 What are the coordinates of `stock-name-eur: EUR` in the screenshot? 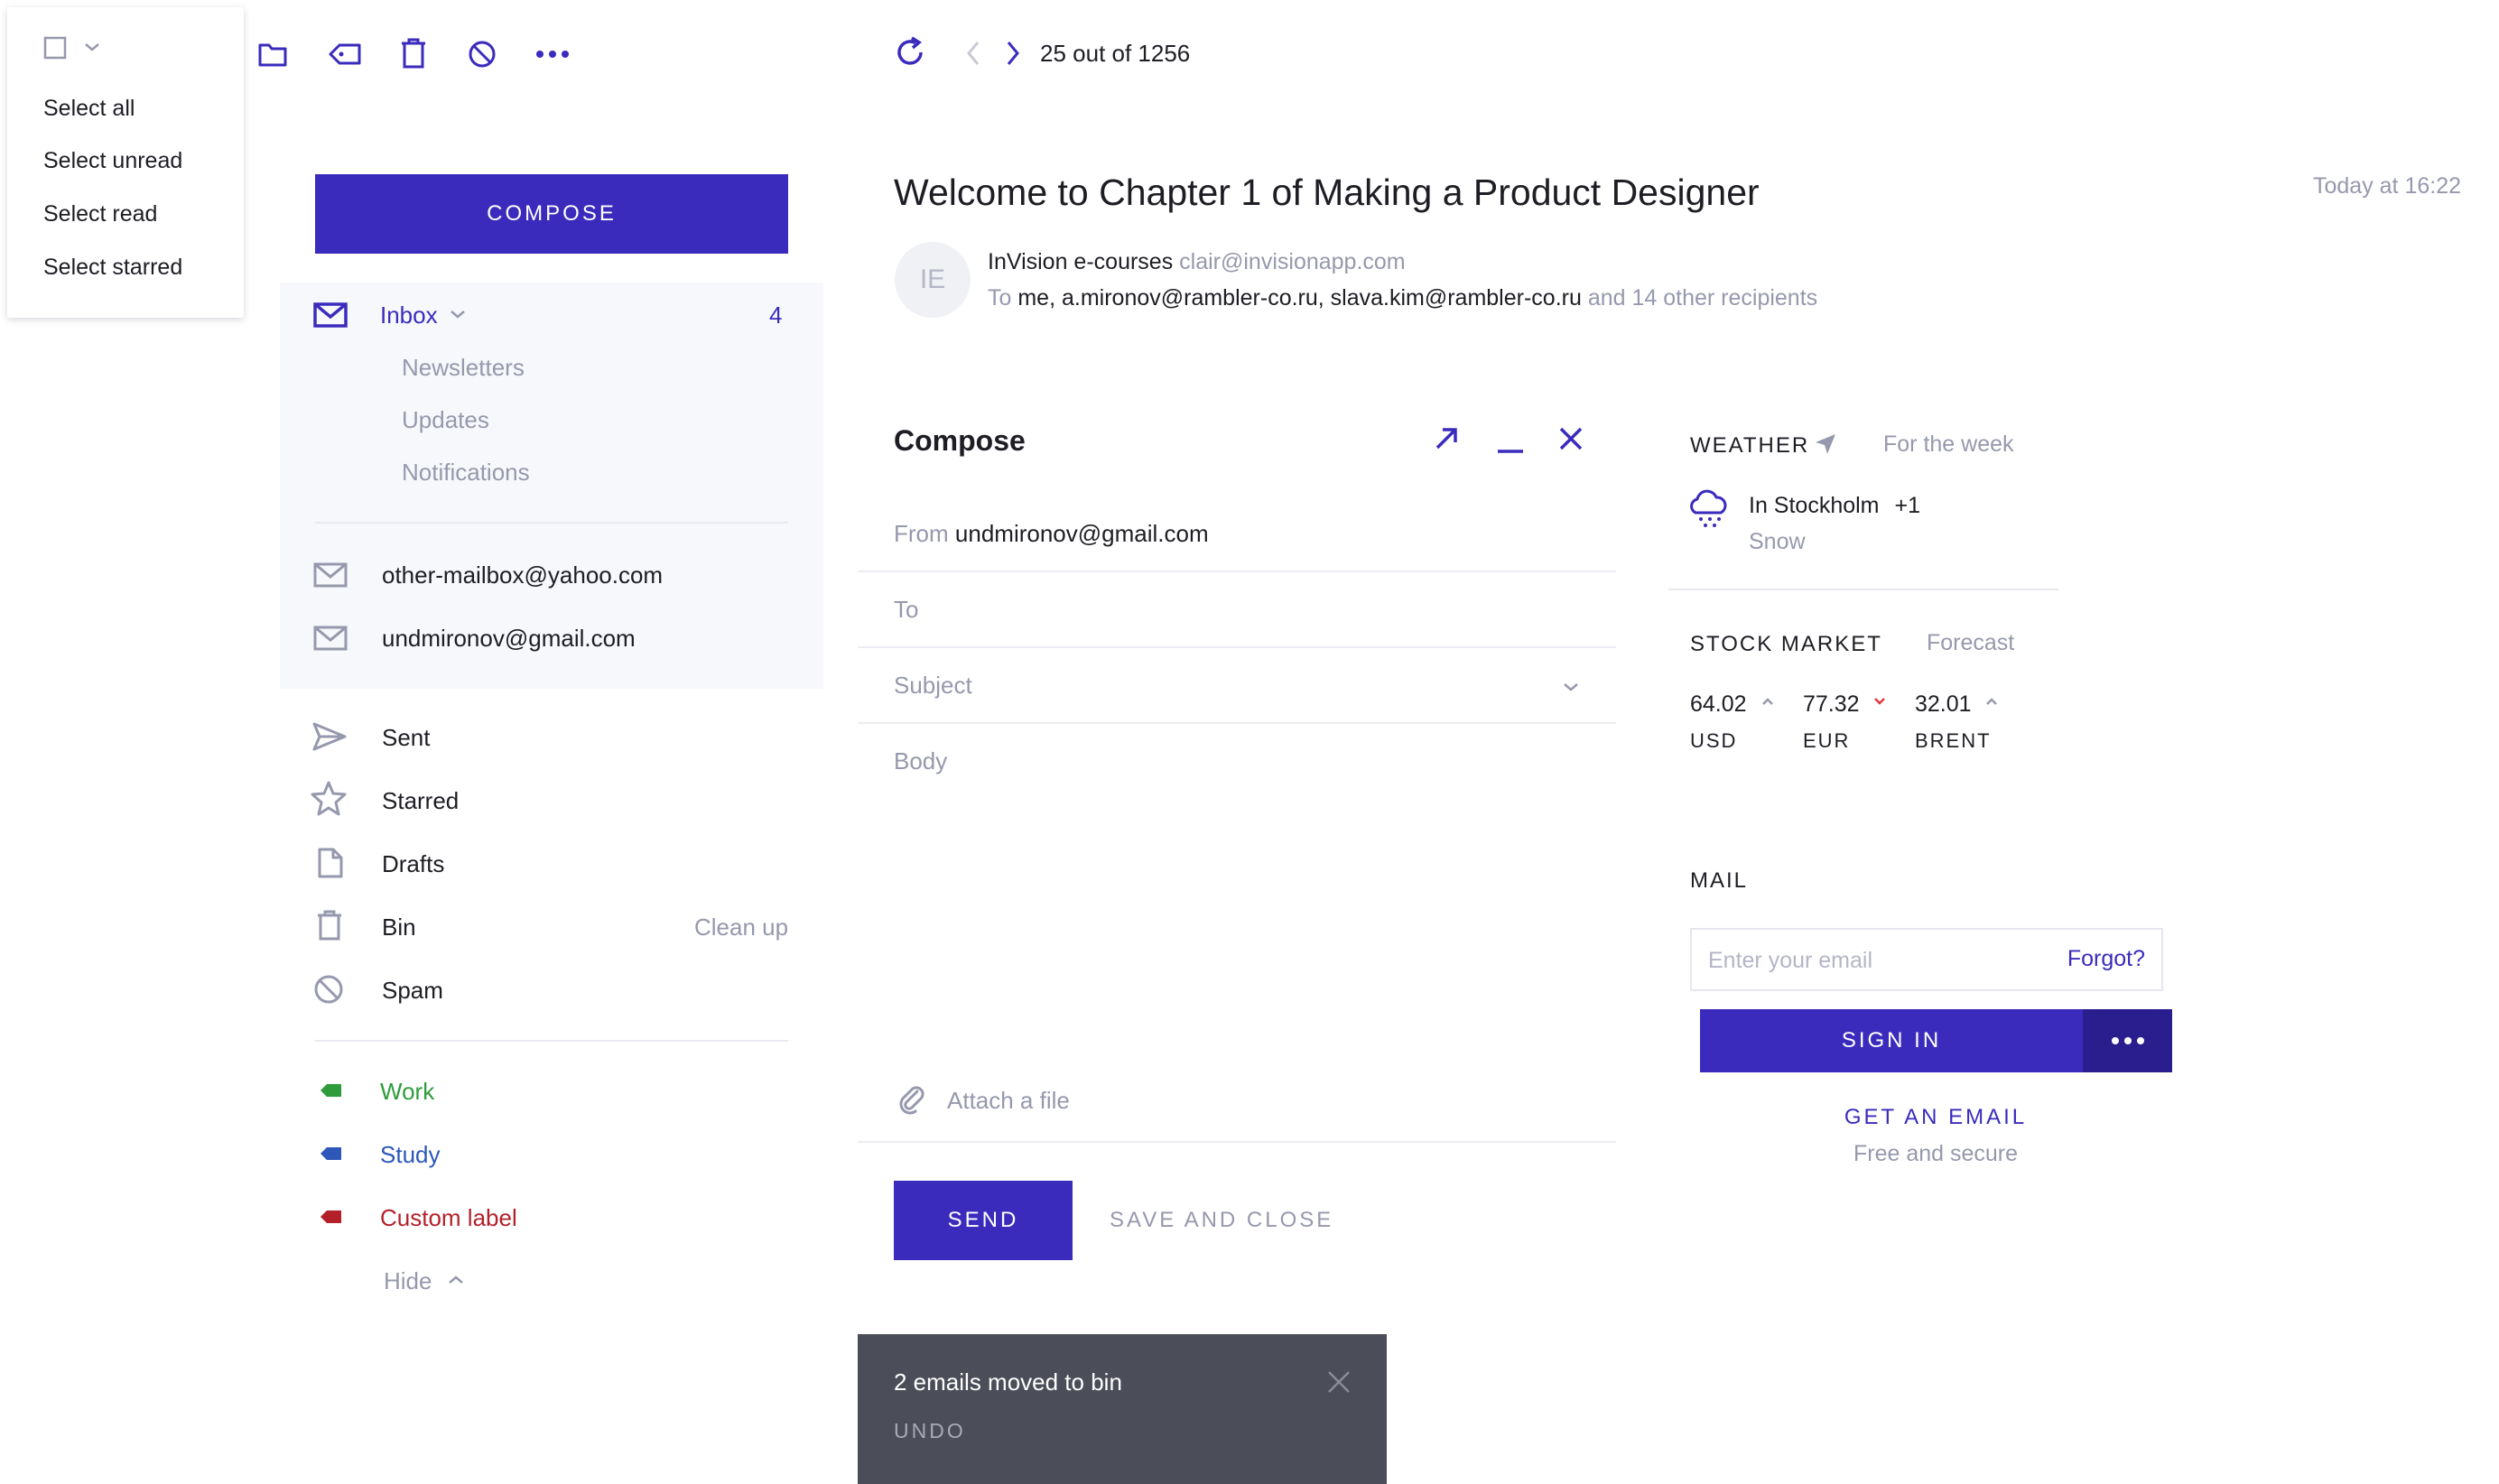 It's located at (1827, 740).